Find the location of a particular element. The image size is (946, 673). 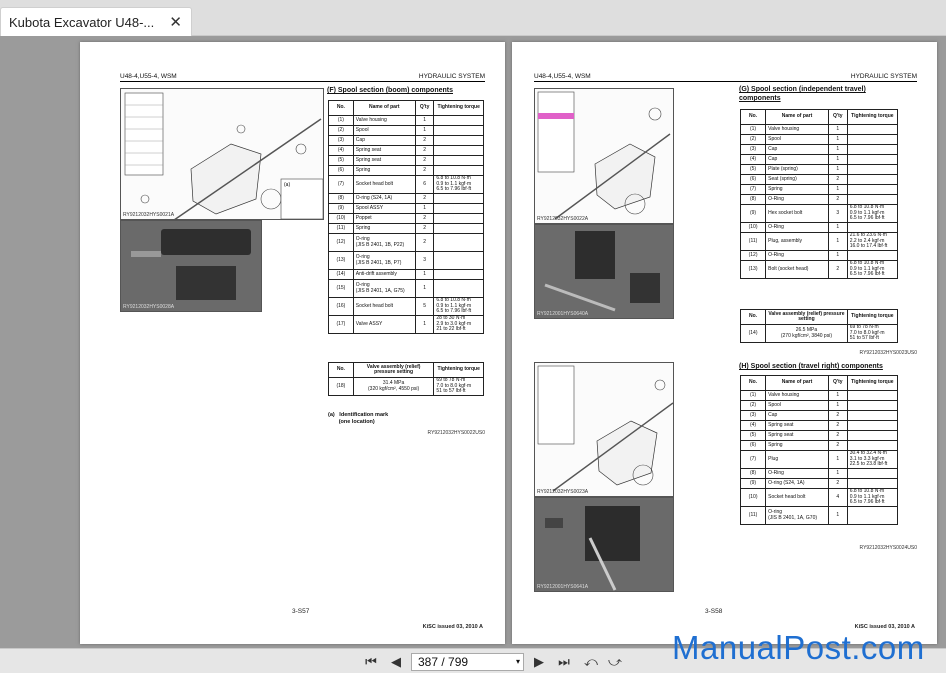

table-row: (6) Spring 2 is located at coordinates (819, 445).